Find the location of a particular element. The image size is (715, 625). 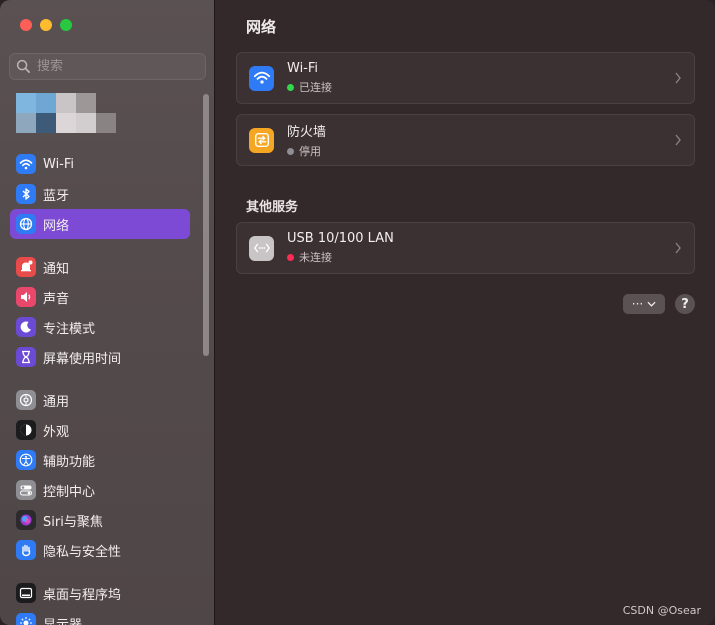

sidebar-group: 桌面与程序坞 显示器 is located at coordinates (100, 601).